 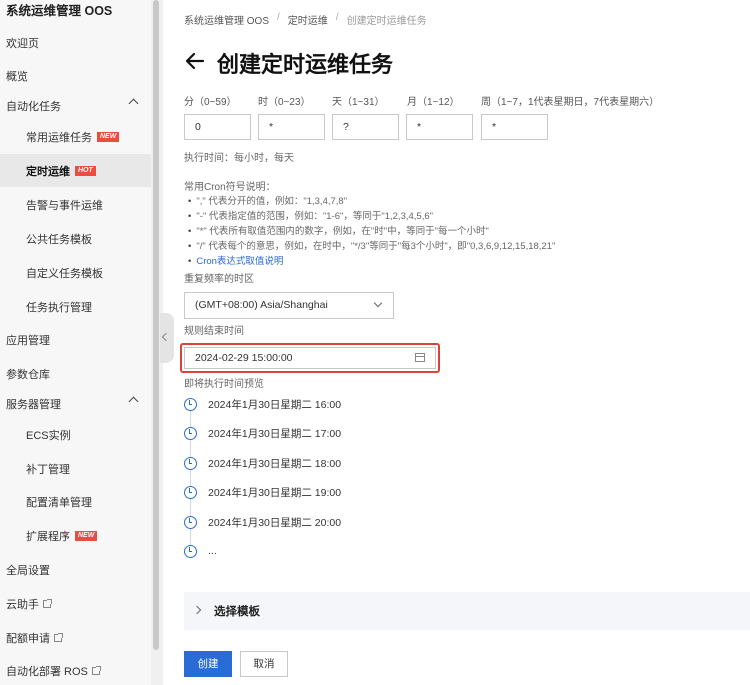 I want to click on timeline-item: 2024年1月30日星期二 18:00, so click(x=262, y=463).